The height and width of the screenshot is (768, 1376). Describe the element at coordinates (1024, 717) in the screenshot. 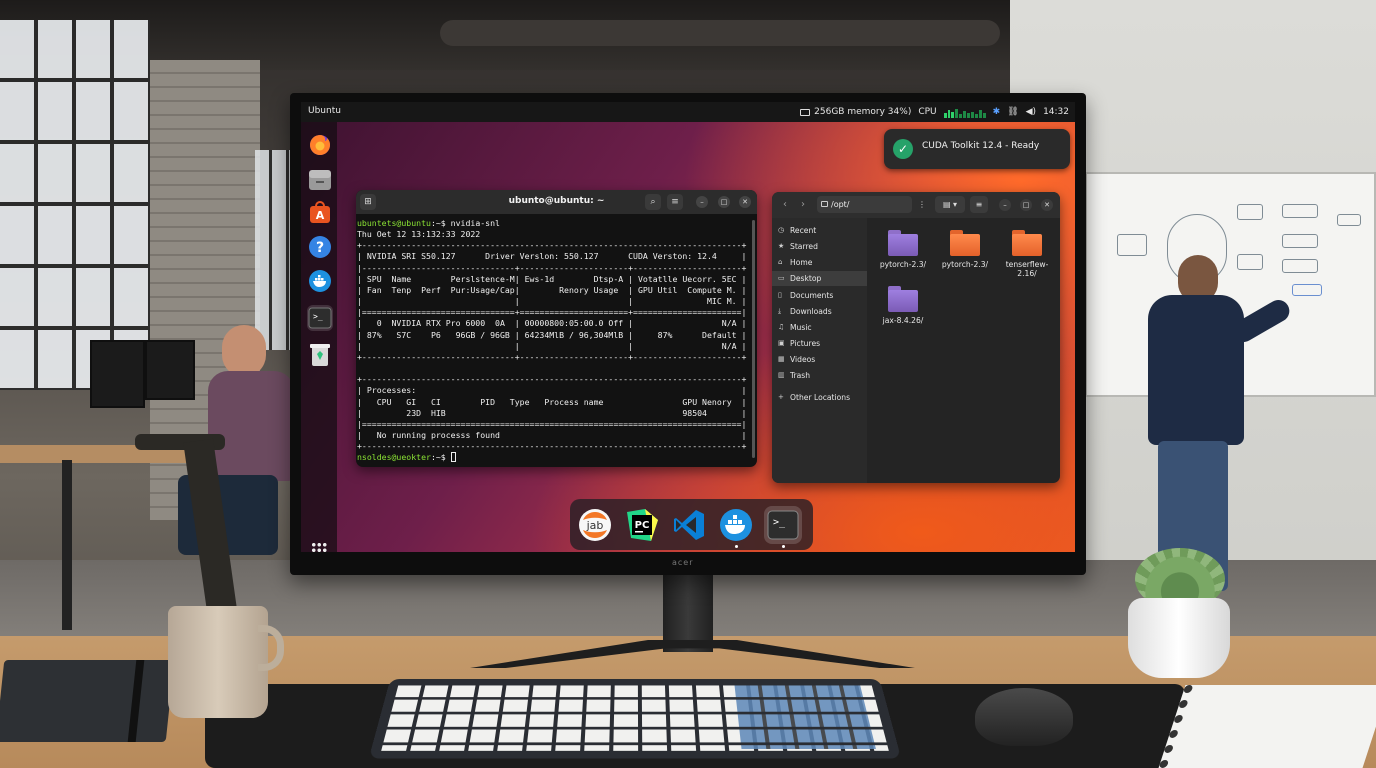

I see `mouse` at that location.